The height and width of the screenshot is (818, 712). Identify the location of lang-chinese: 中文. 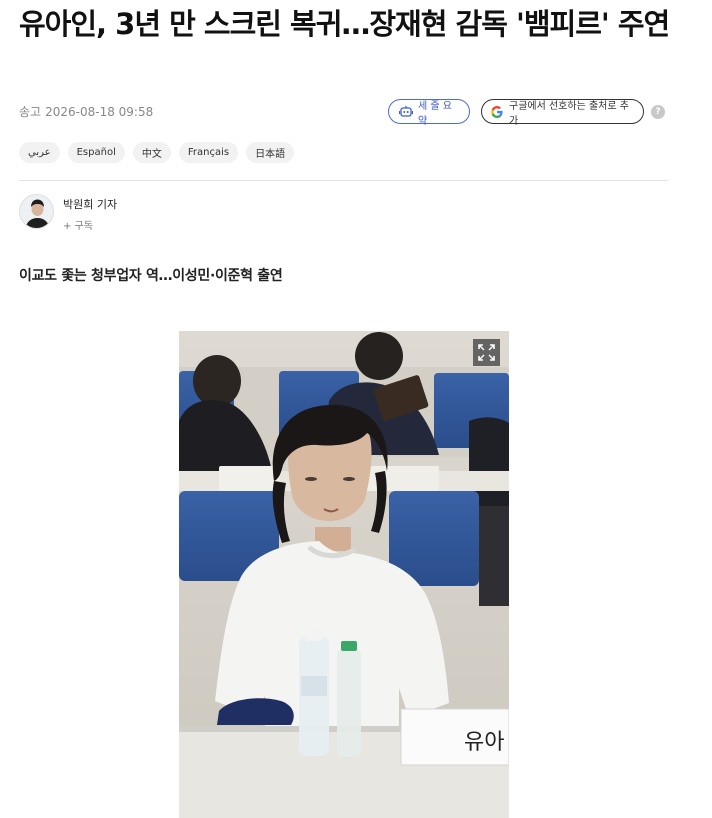
(151, 152).